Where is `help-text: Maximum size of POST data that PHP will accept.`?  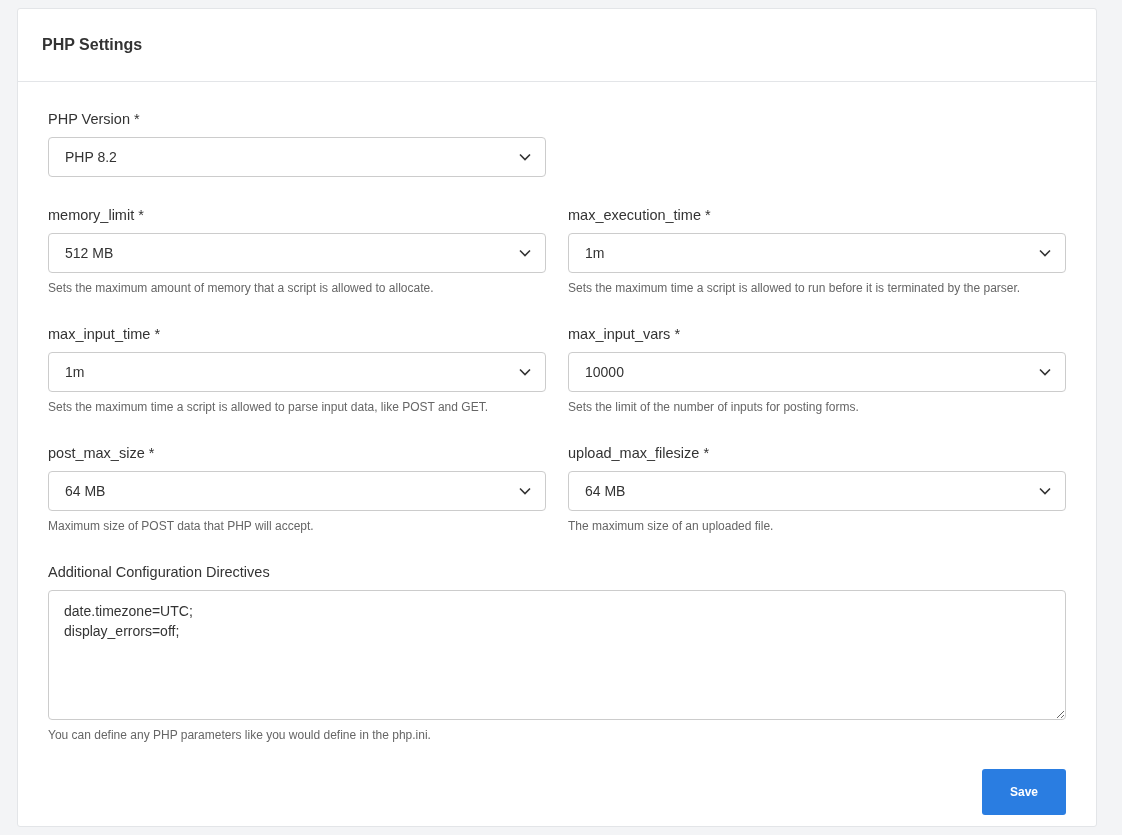 help-text: Maximum size of POST data that PHP will accept. is located at coordinates (181, 526).